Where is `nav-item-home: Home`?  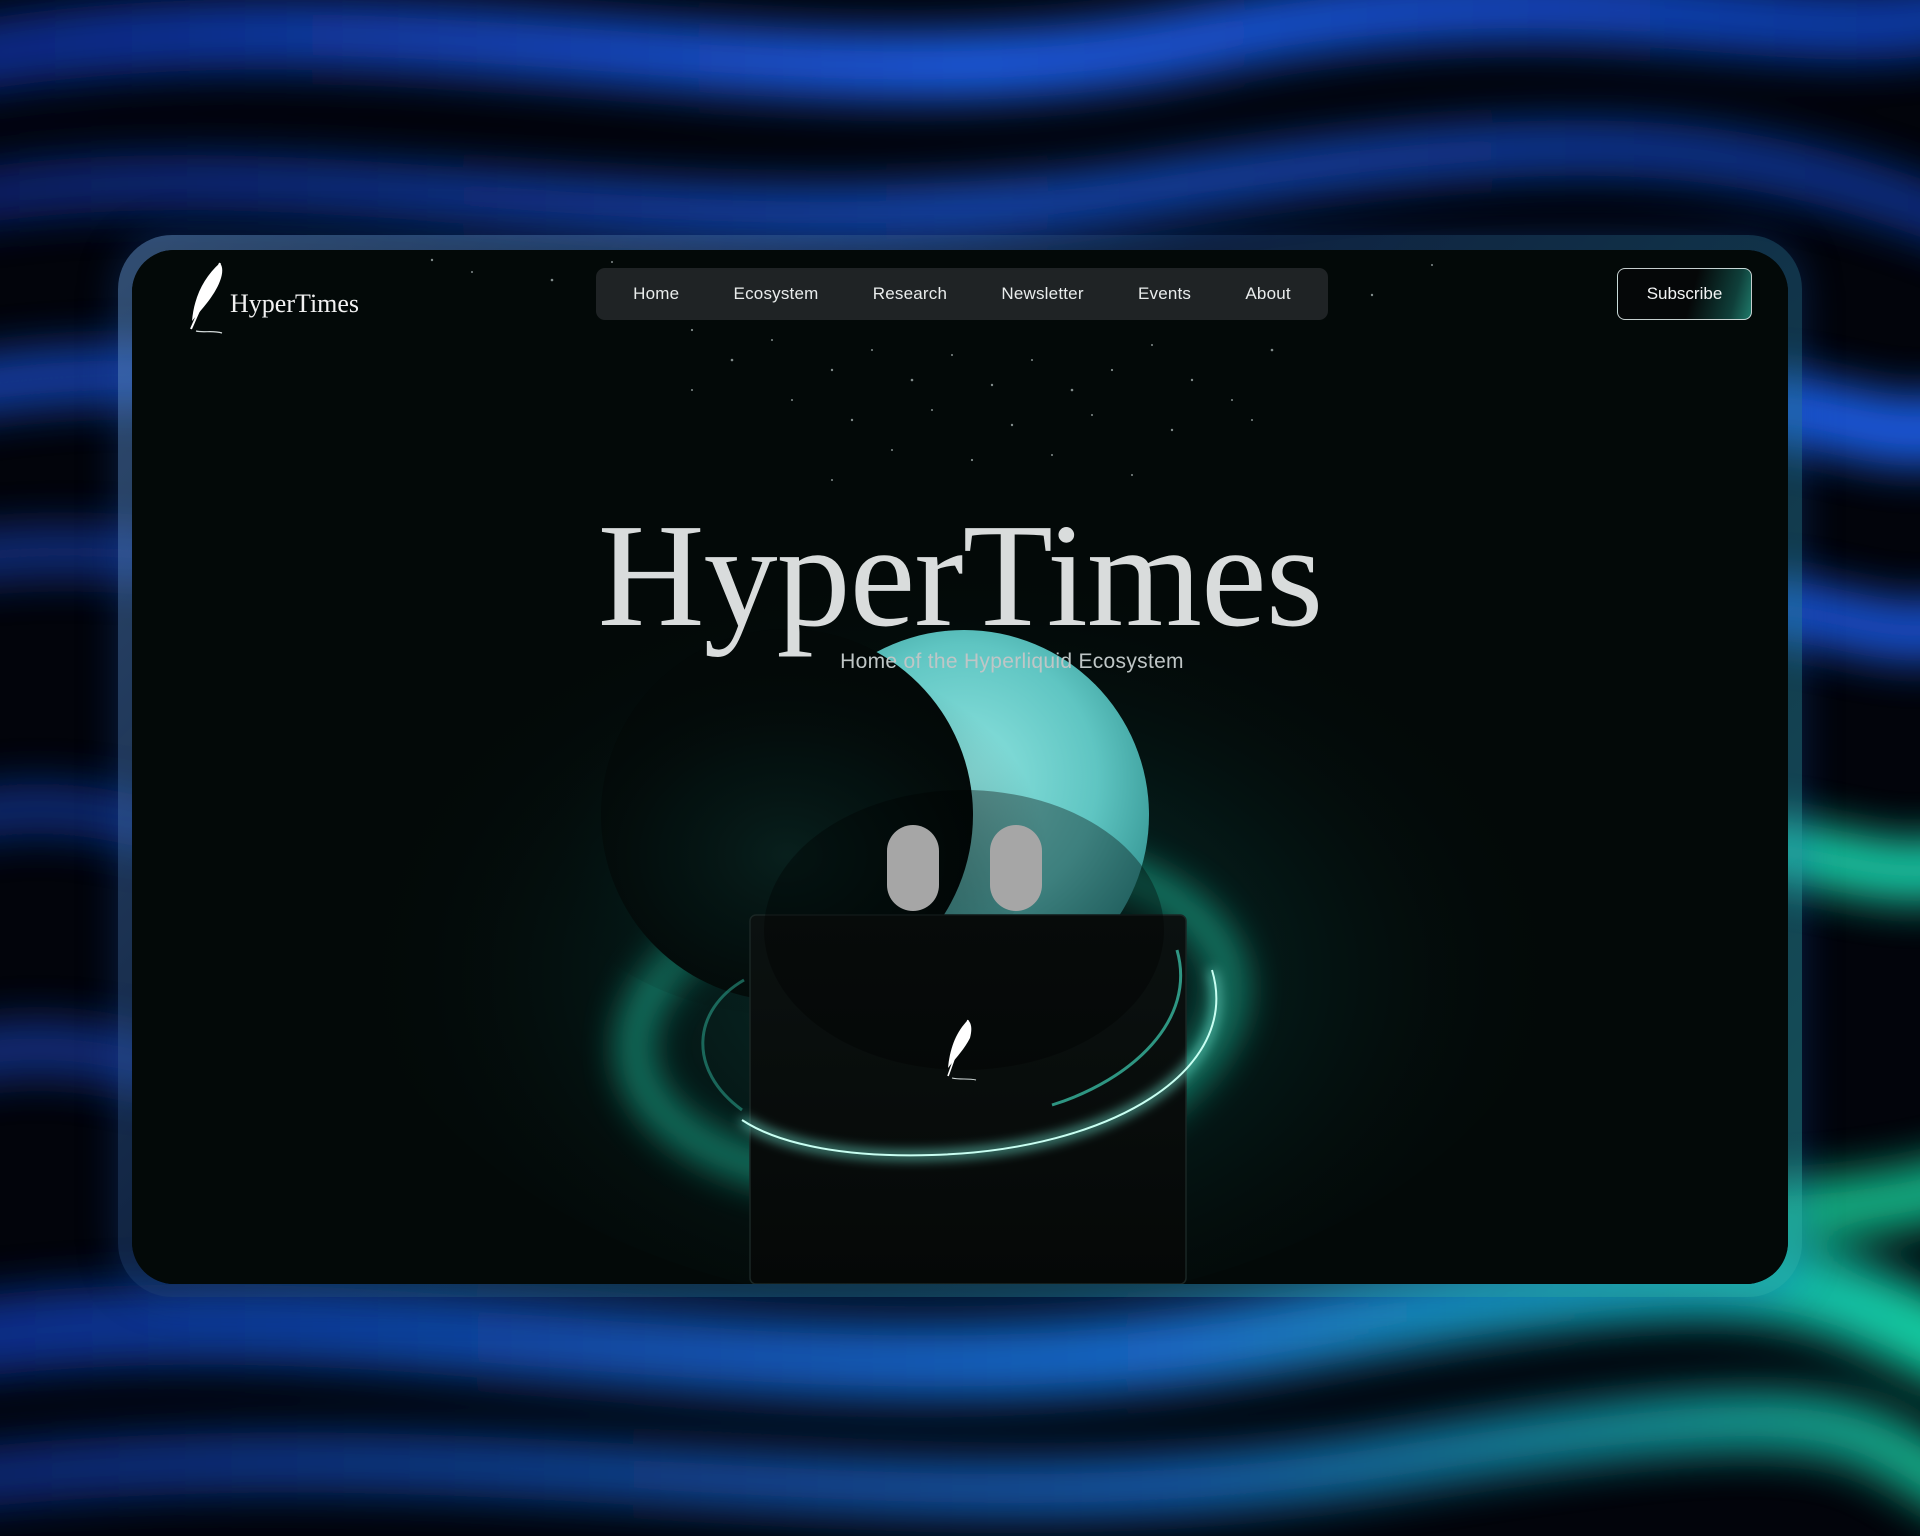
nav-item-home: Home is located at coordinates (656, 294).